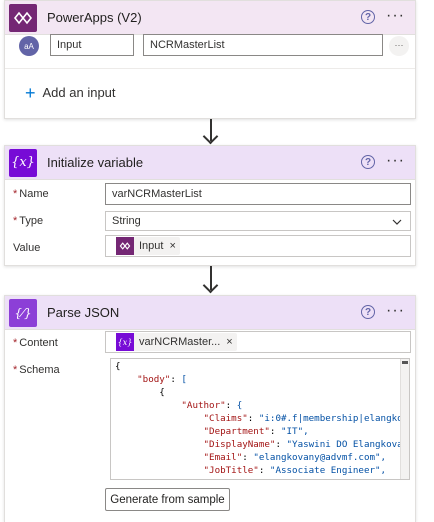 Image resolution: width=434 pixels, height=522 pixels. What do you see at coordinates (399, 46) in the screenshot?
I see `input-more-icon: ···` at bounding box center [399, 46].